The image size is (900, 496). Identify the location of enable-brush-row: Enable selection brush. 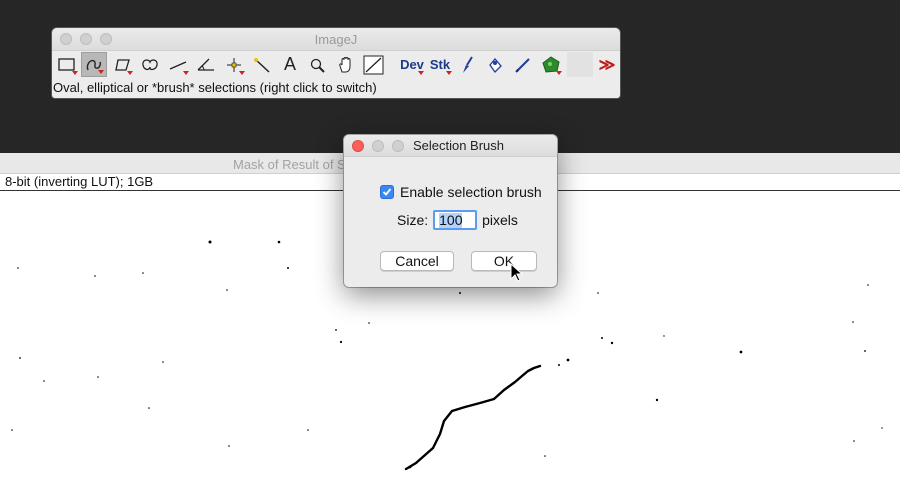
(461, 192).